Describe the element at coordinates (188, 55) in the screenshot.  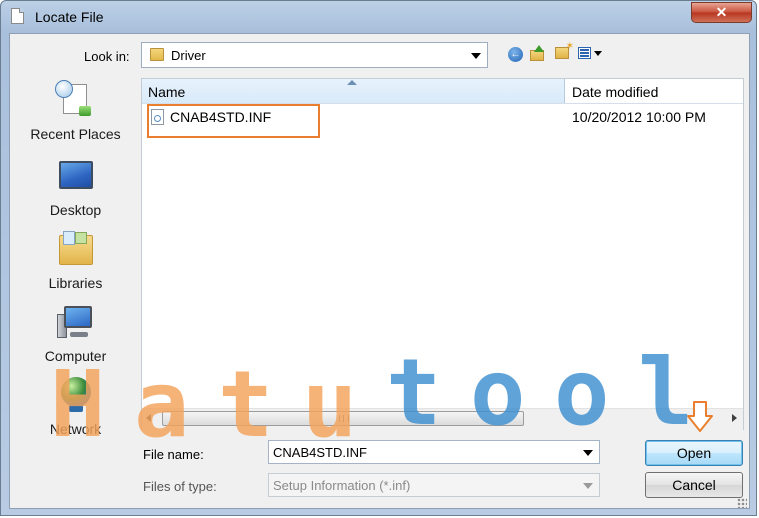
I see `look-in-value: Driver` at that location.